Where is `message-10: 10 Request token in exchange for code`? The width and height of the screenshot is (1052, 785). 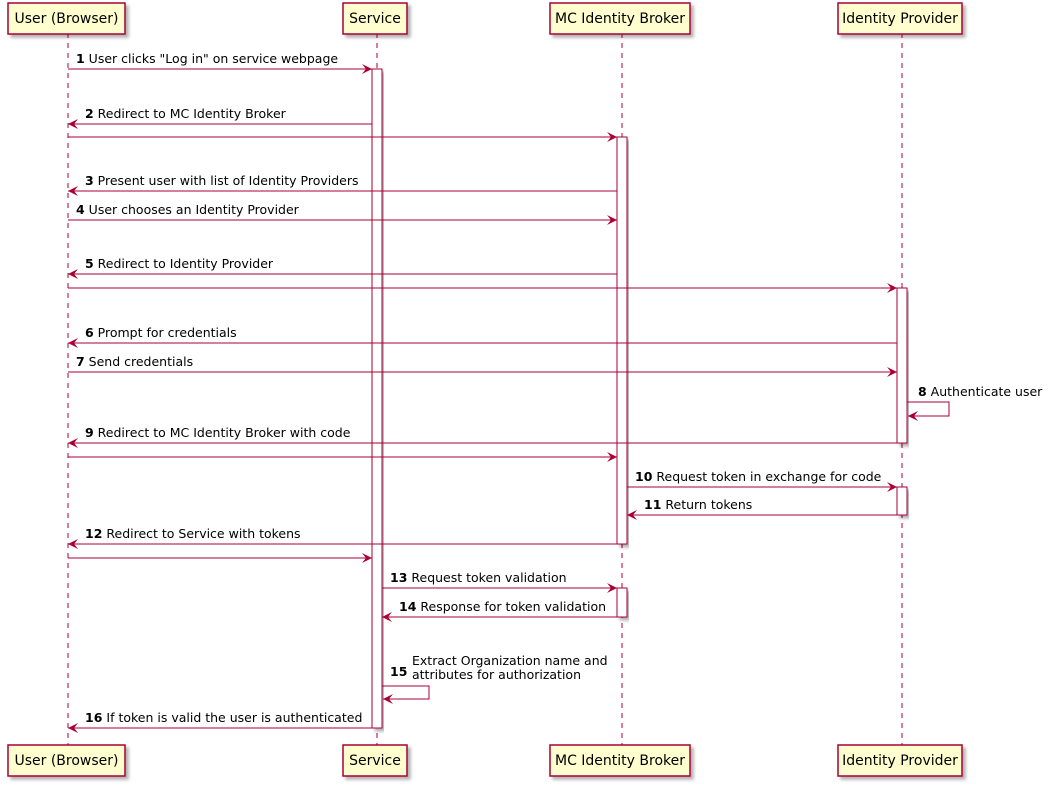 message-10: 10 Request token in exchange for code is located at coordinates (762, 480).